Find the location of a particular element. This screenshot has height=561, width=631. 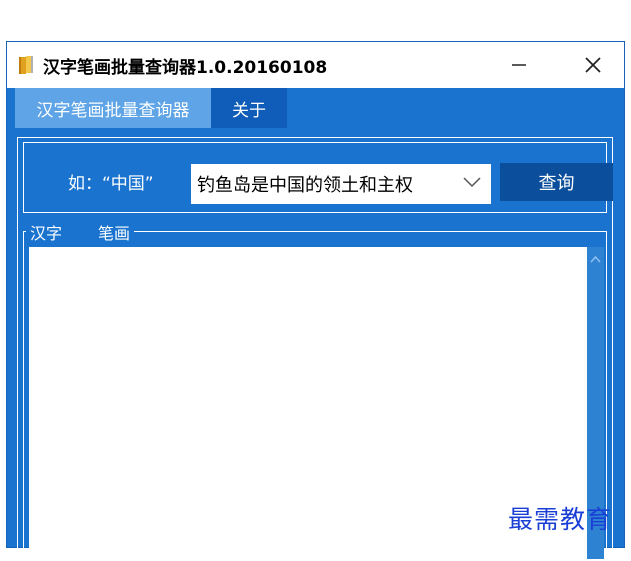

tab-about: 关于 is located at coordinates (249, 108).